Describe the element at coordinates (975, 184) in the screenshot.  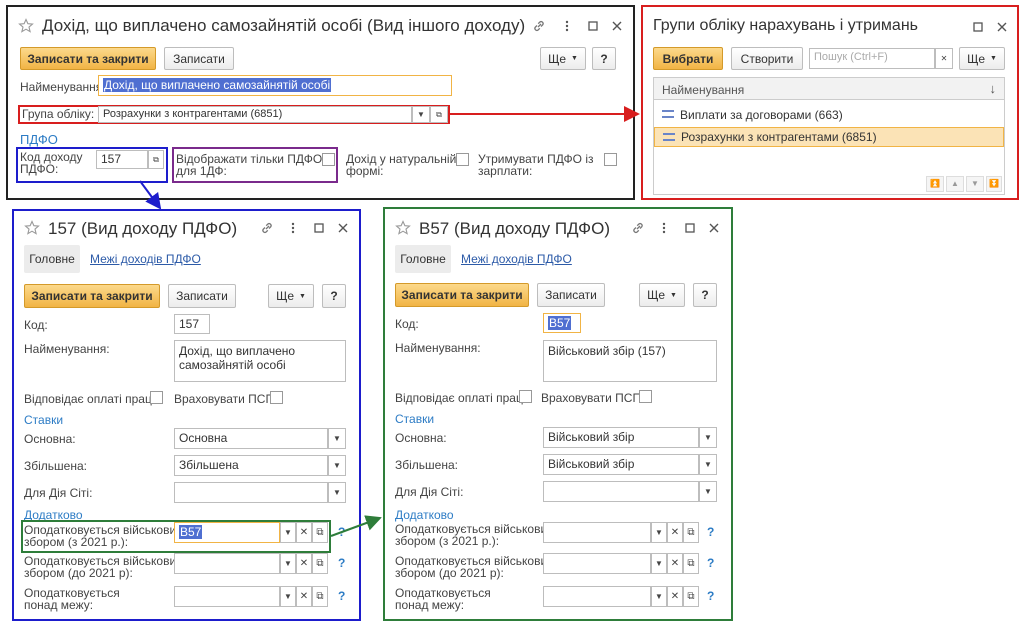
I see `nav-down-icon: ▼` at that location.